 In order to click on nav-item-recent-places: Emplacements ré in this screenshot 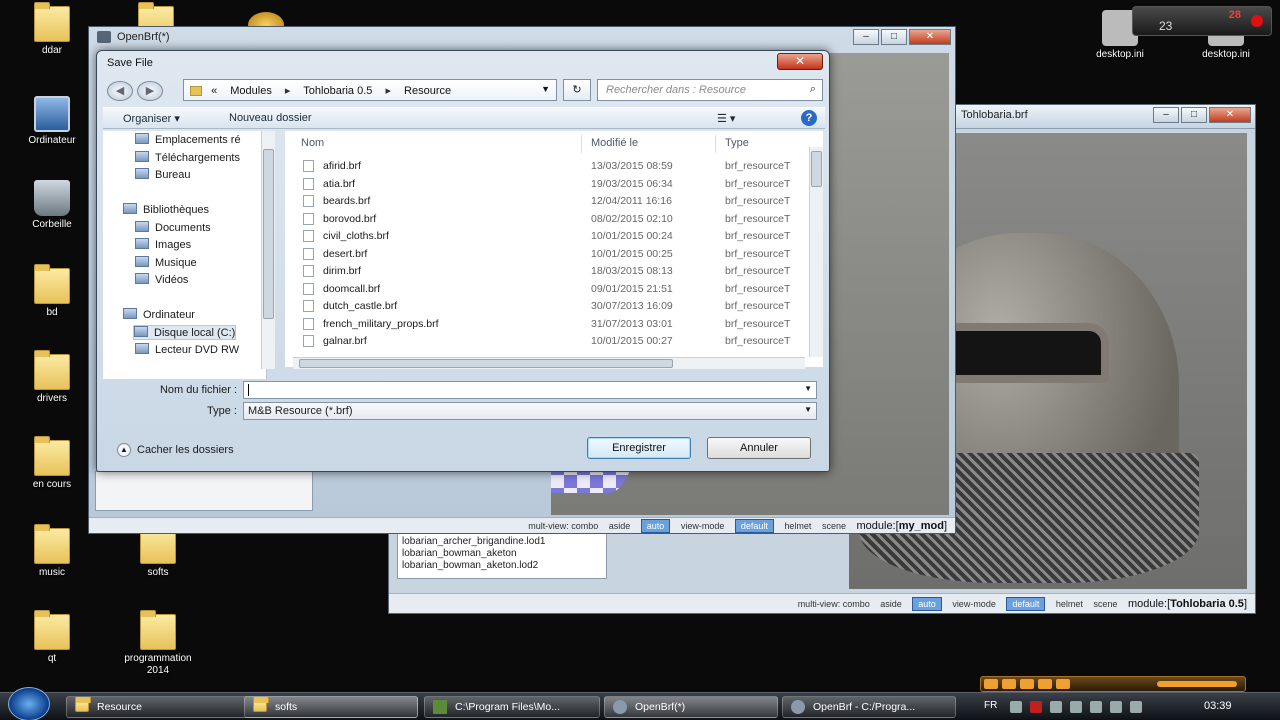, I will do `click(188, 139)`.